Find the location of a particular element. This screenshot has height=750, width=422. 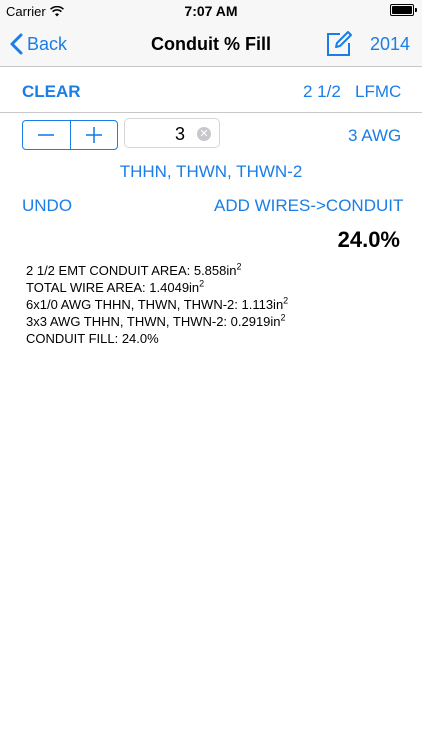

code-year-button: 2014 is located at coordinates (390, 44).